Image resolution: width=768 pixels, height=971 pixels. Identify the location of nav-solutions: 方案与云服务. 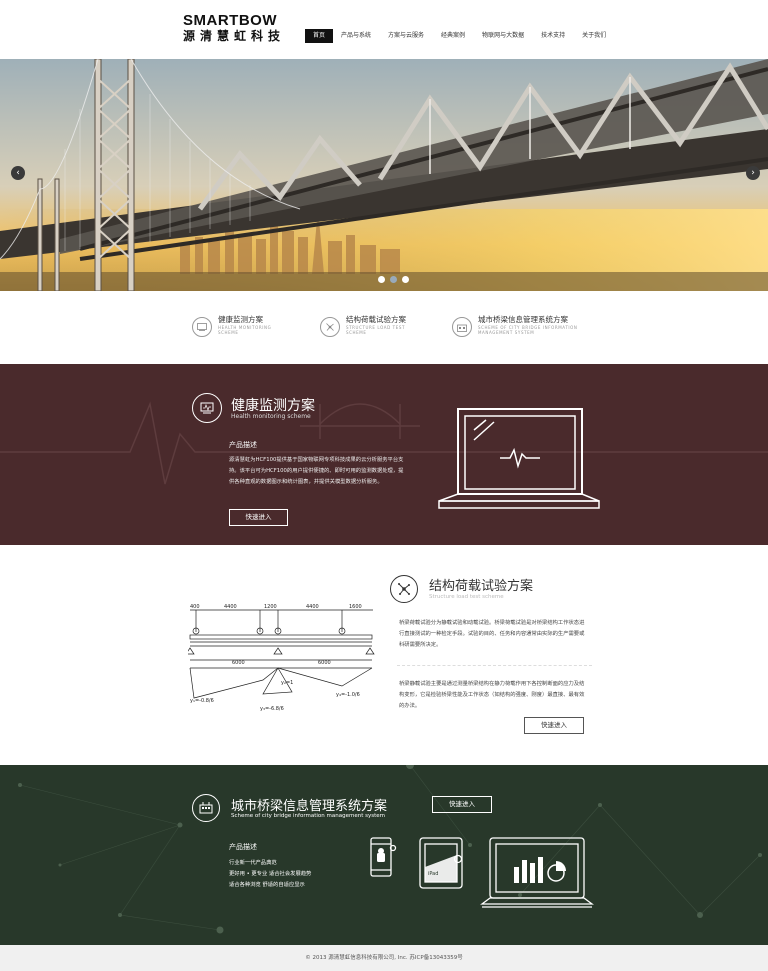
(406, 36).